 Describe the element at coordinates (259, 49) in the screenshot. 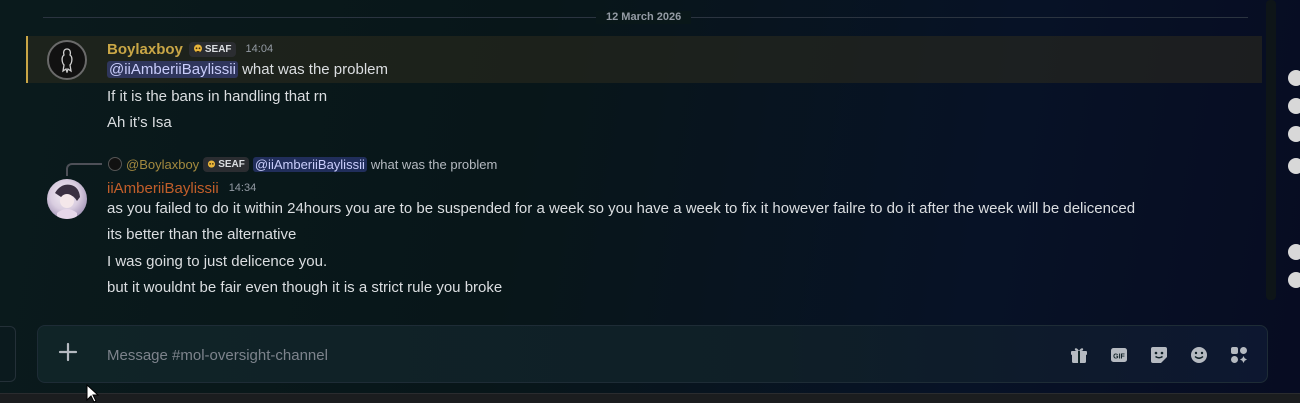

I see `message-time: 14:04` at that location.